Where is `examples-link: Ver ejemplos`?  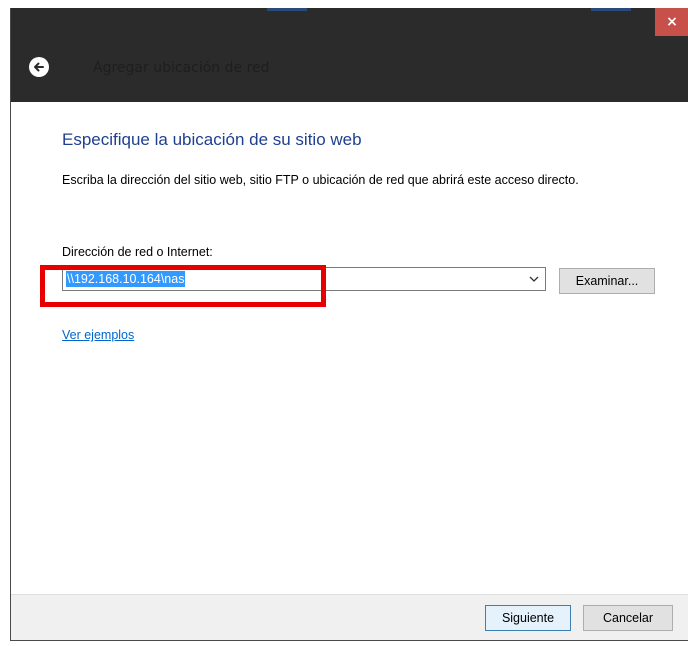
examples-link: Ver ejemplos is located at coordinates (98, 335).